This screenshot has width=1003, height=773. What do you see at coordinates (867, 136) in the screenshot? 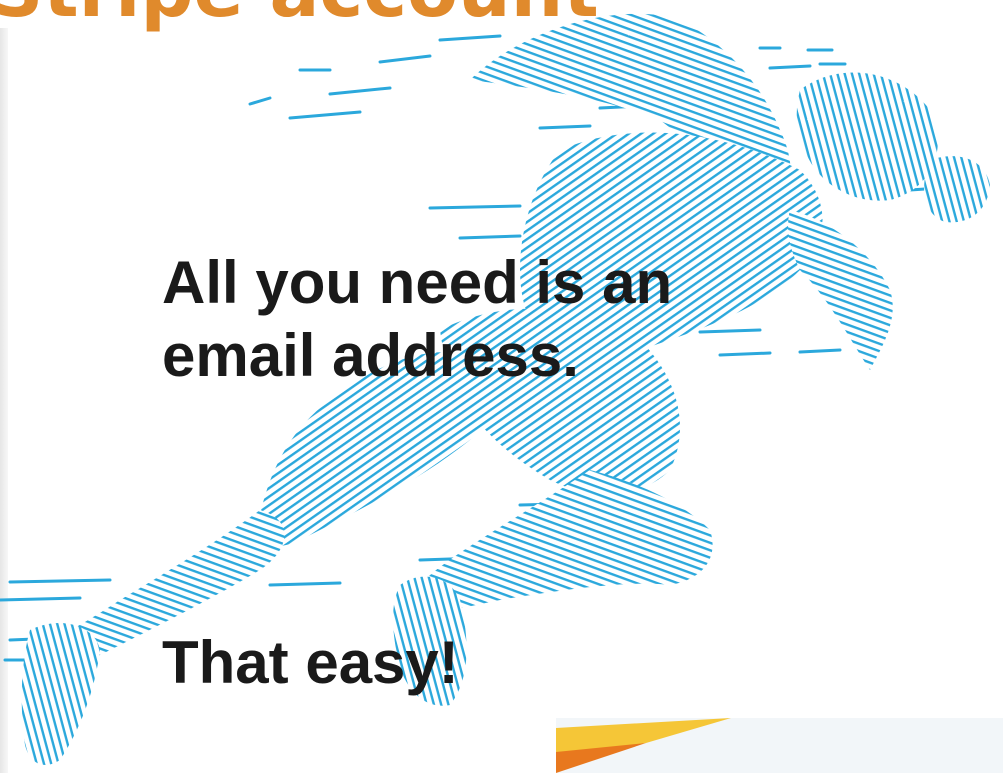
I see `runner-head` at bounding box center [867, 136].